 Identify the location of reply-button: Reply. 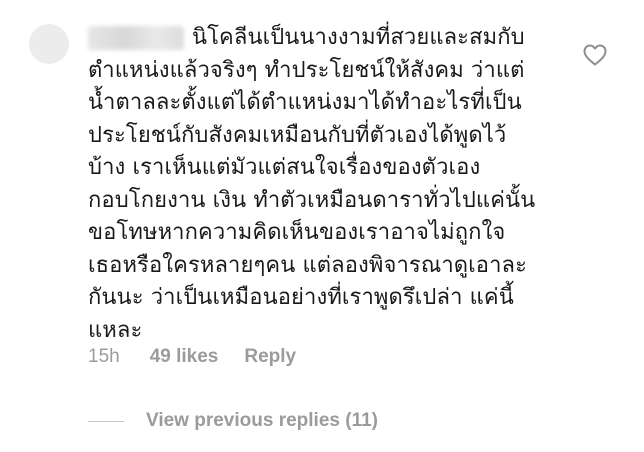
(270, 357).